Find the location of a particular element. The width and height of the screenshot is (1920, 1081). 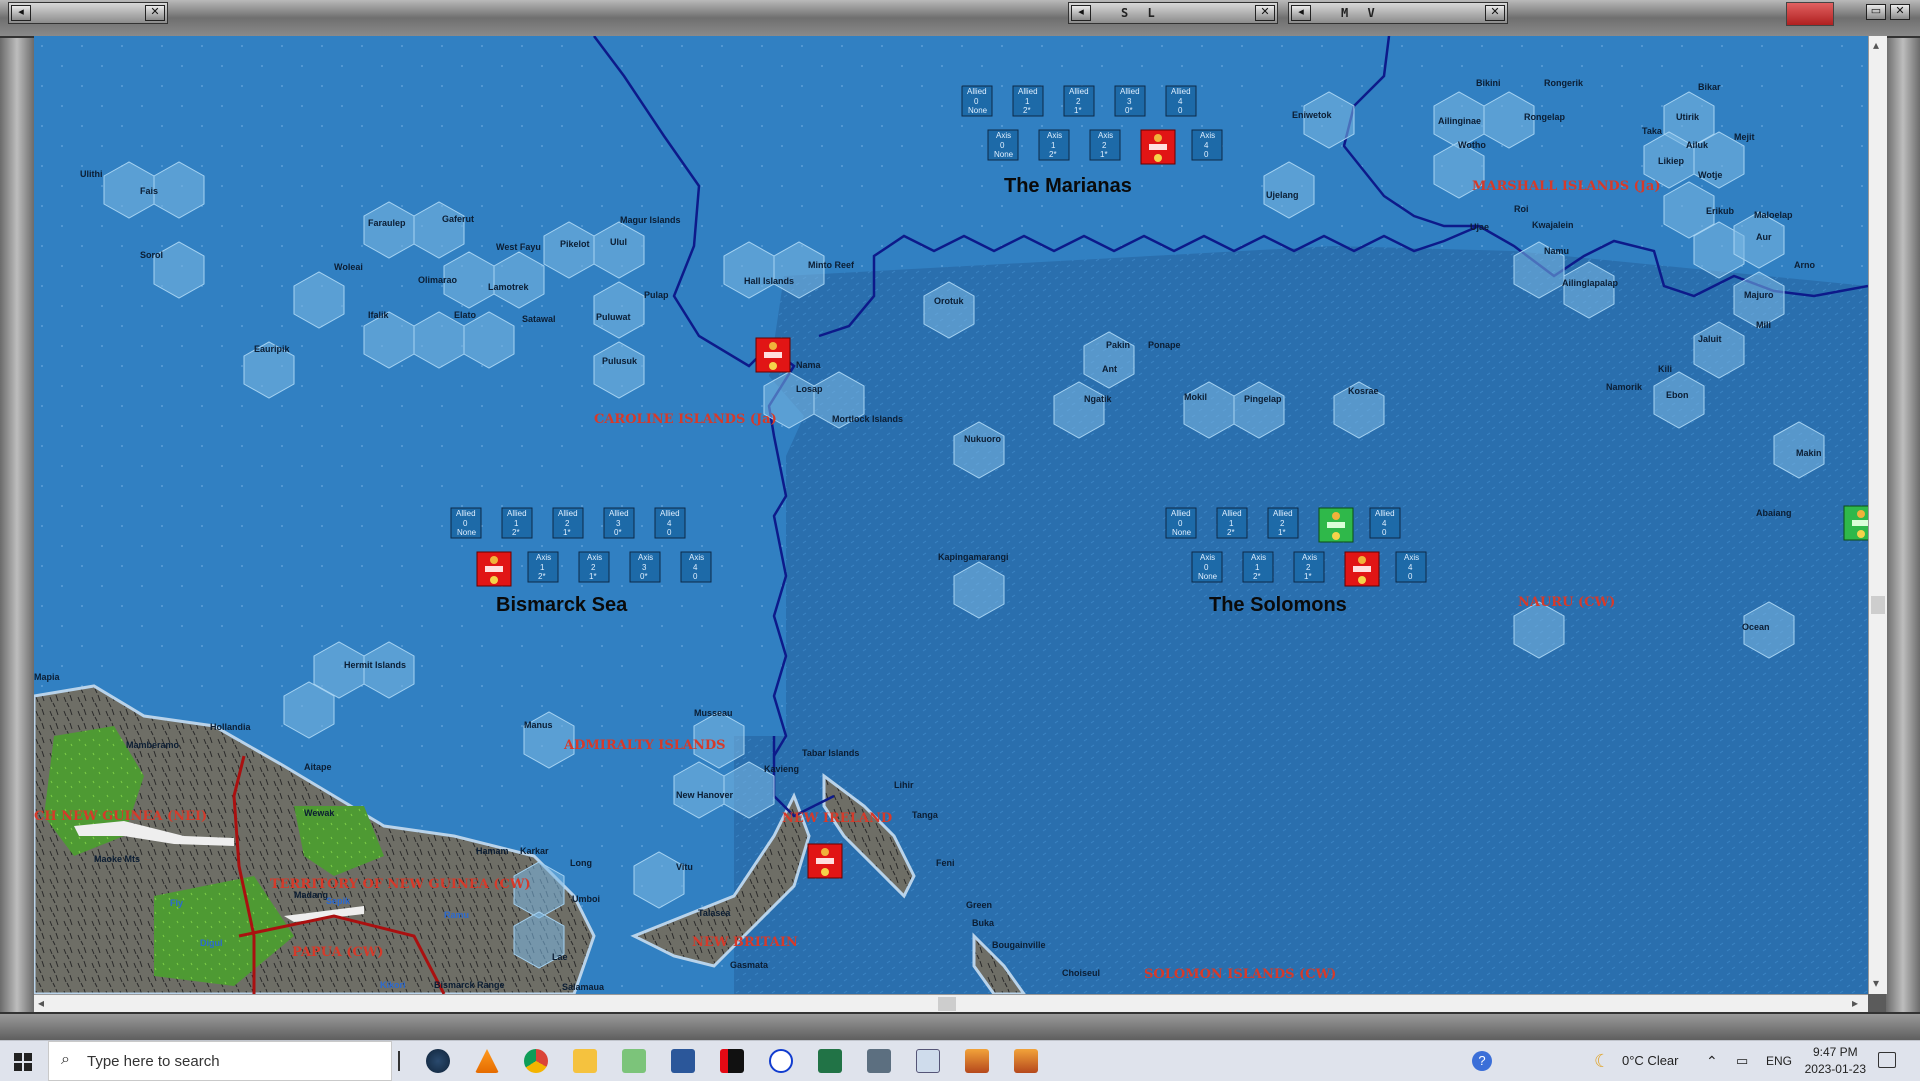

region-label: MARSHALL ISLANDS (Ja) is located at coordinates (1566, 186).